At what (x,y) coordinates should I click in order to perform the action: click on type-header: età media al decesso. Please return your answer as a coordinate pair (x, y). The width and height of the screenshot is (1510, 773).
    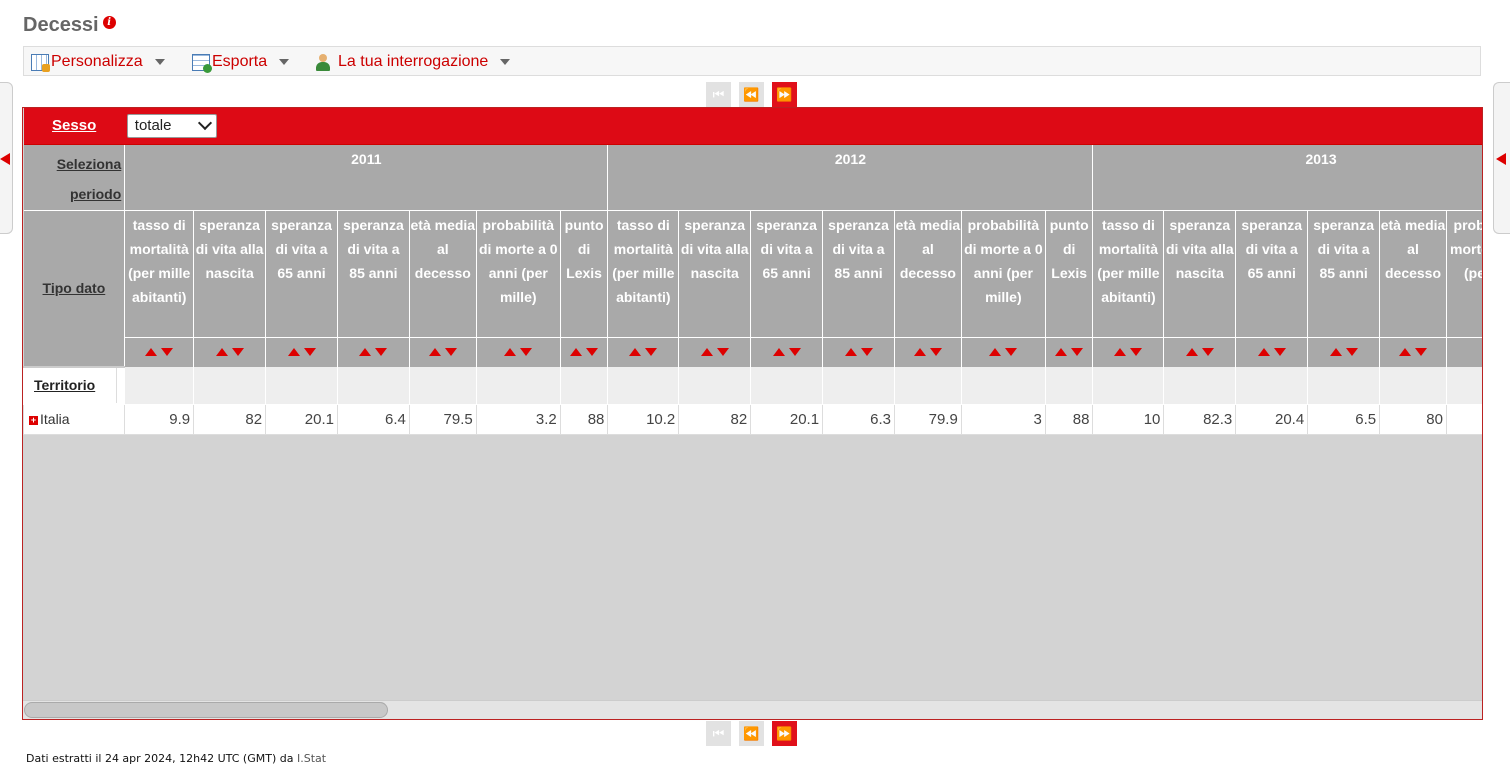
    Looking at the image, I should click on (1413, 274).